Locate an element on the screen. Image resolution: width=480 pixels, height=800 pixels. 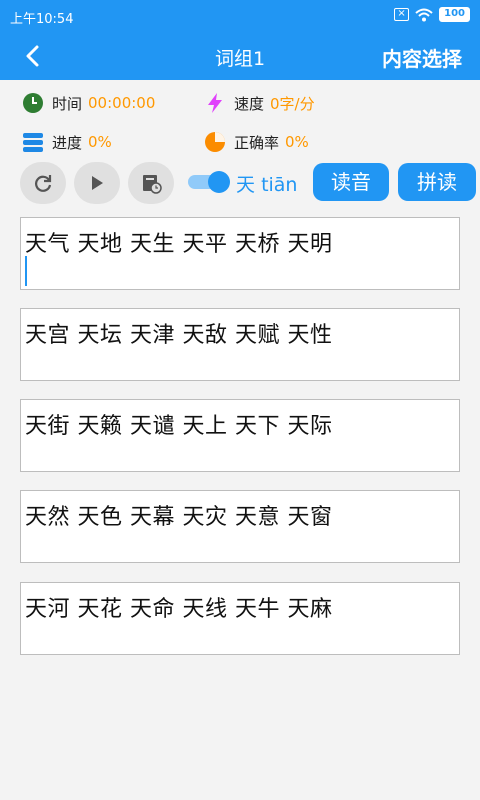
card-text: 天气 天地 天生 天平 天桥 天明 is located at coordinates (179, 244).